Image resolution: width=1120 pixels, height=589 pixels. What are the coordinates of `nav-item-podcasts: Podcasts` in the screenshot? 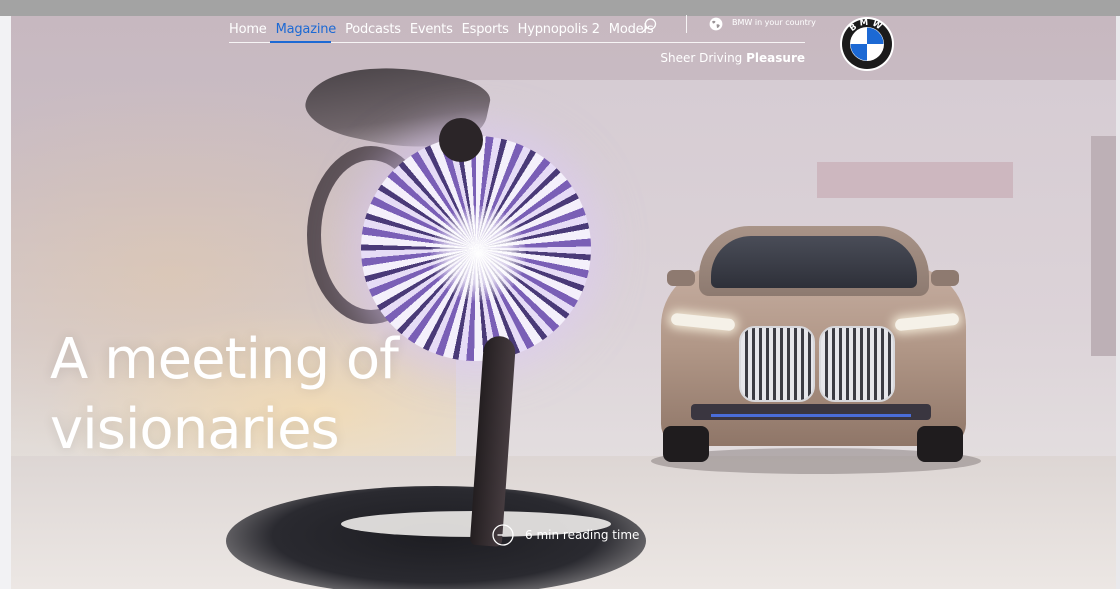 It's located at (373, 29).